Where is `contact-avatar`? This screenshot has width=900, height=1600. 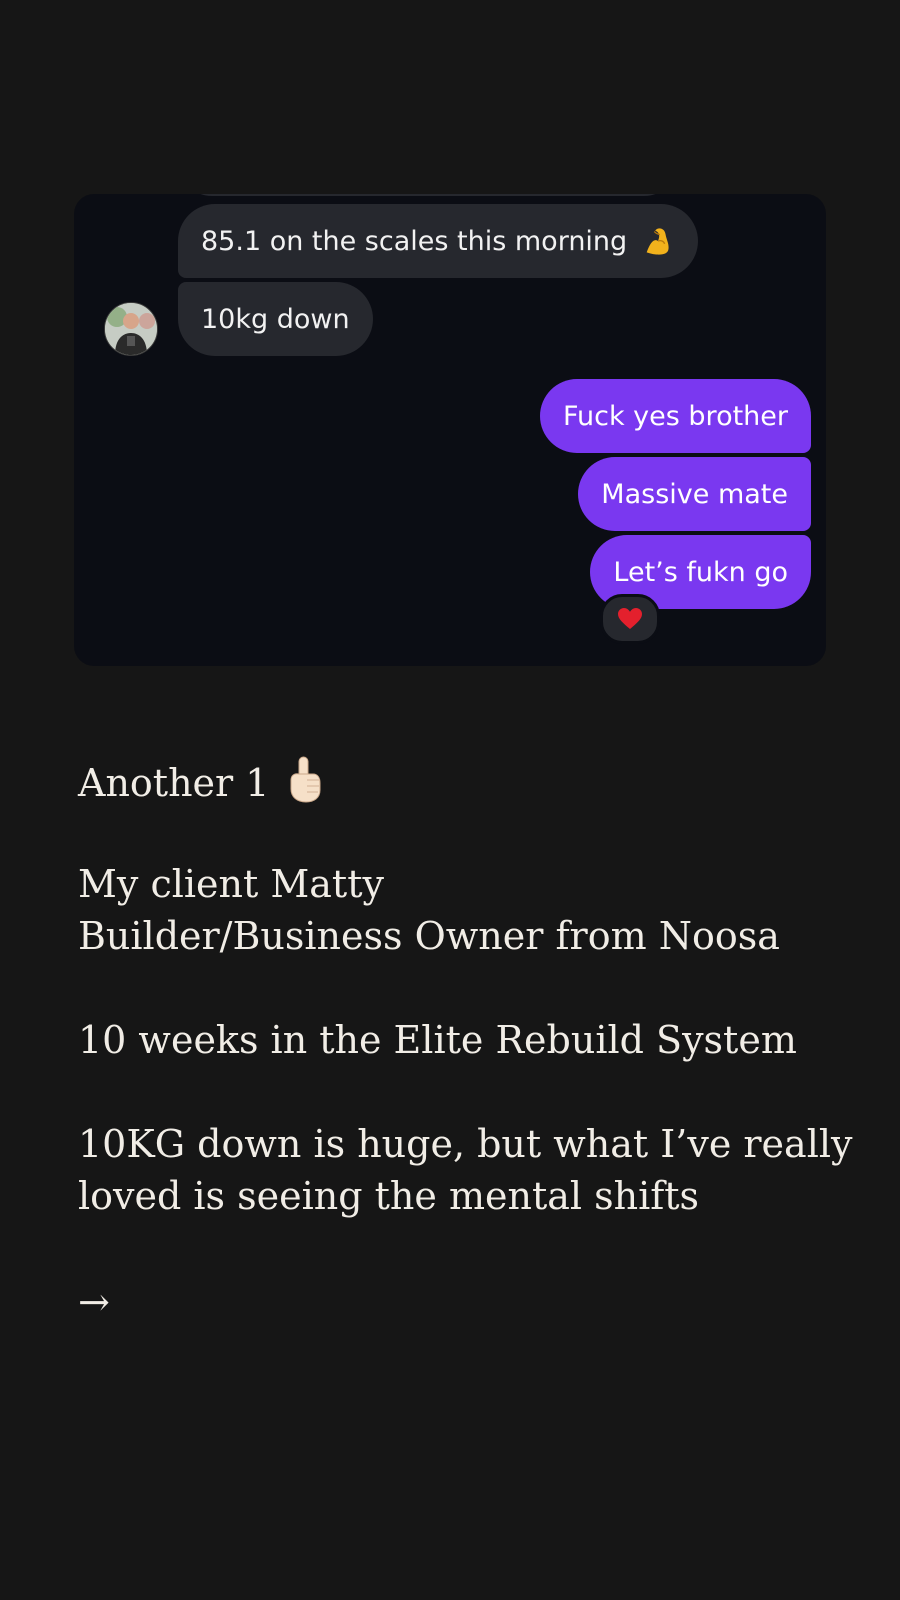 contact-avatar is located at coordinates (131, 329).